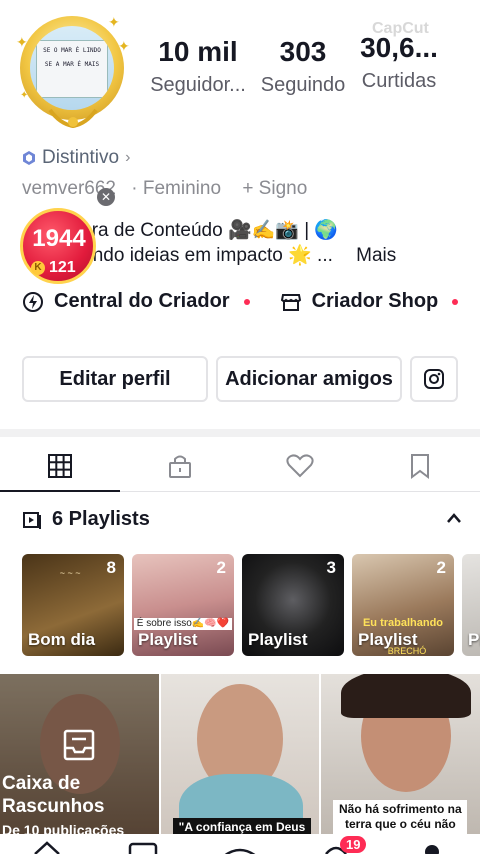 This screenshot has height=854, width=480. What do you see at coordinates (183, 624) in the screenshot?
I see `playlist-cover-text: É sobre isso✍️🧠❤️` at bounding box center [183, 624].